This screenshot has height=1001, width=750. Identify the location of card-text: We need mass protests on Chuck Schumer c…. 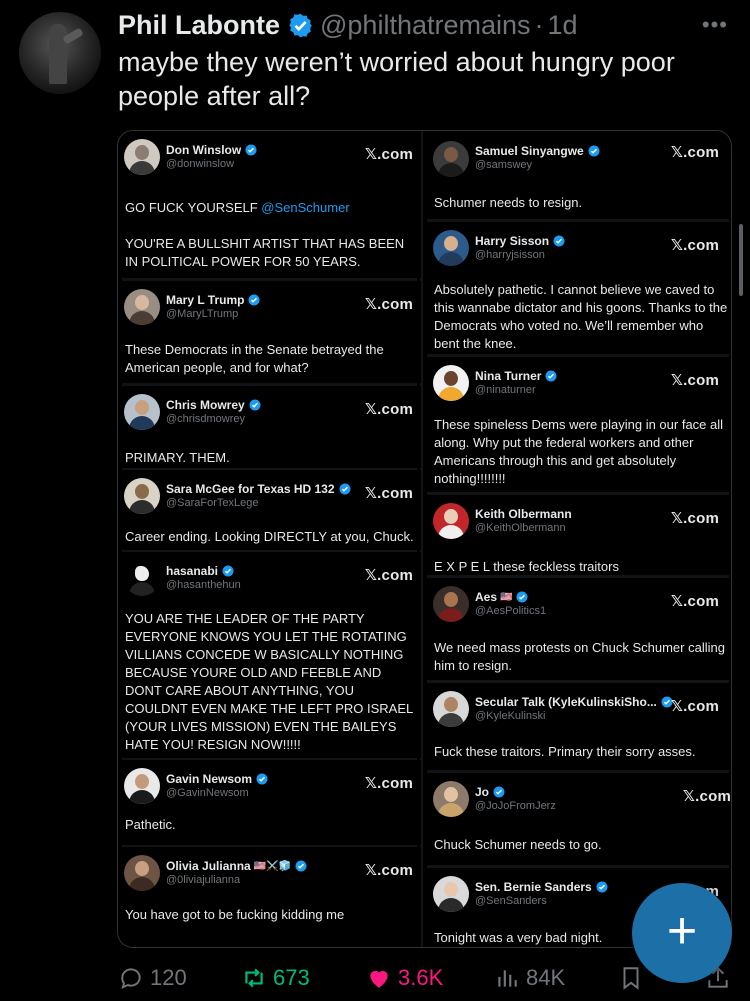
(579, 656).